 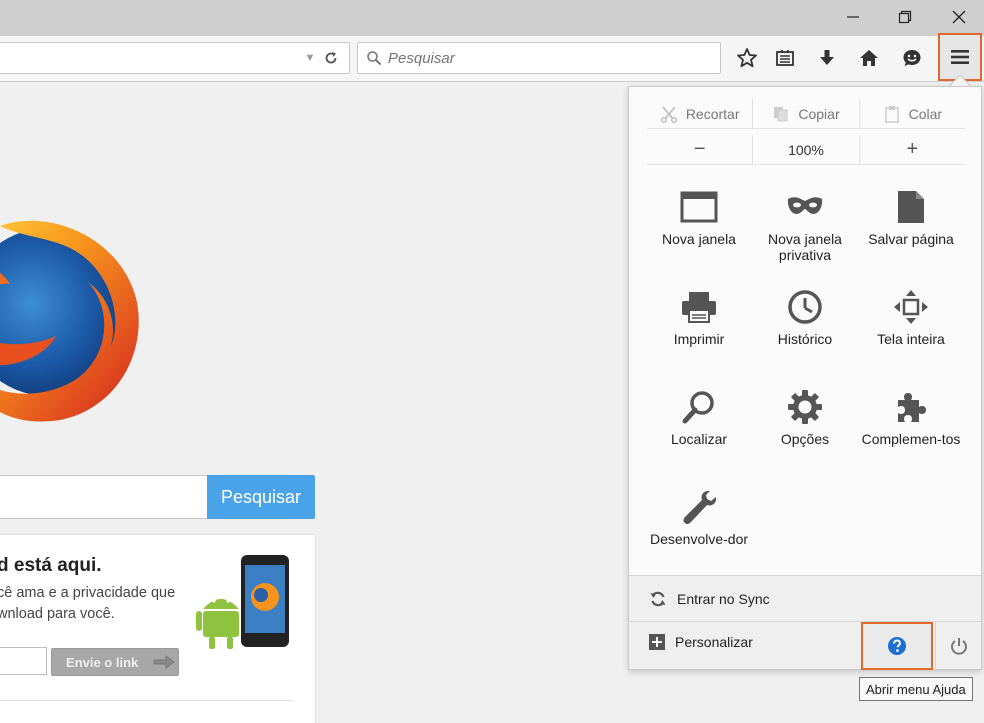 I want to click on help-question-icon, so click(x=897, y=646).